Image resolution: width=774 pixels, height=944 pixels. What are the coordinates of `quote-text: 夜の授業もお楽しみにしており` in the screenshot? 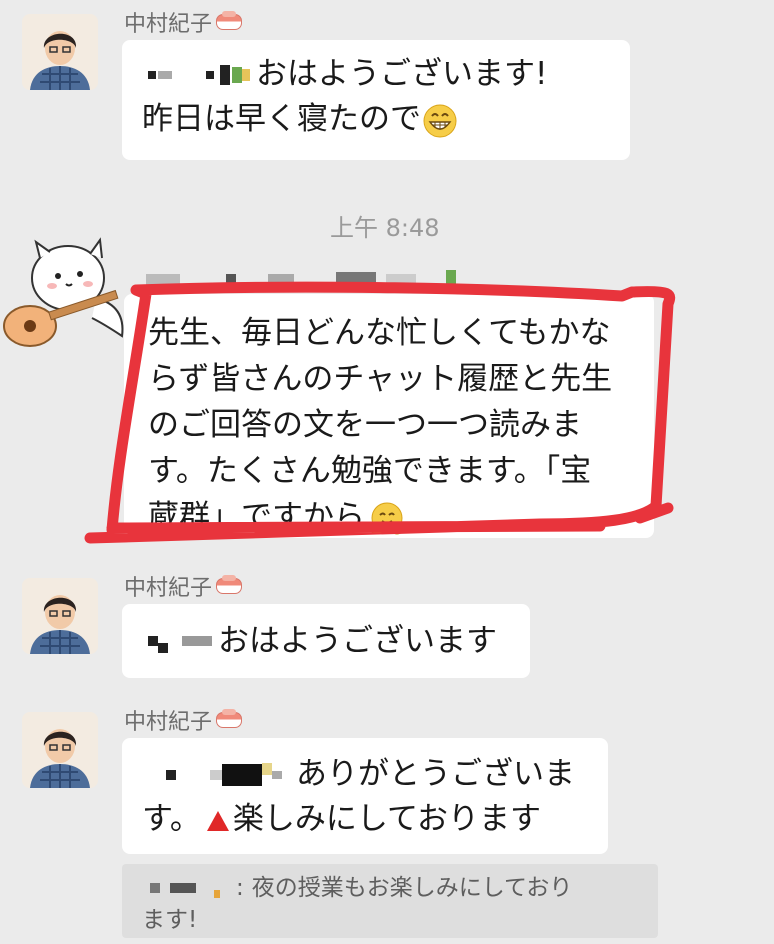 It's located at (412, 888).